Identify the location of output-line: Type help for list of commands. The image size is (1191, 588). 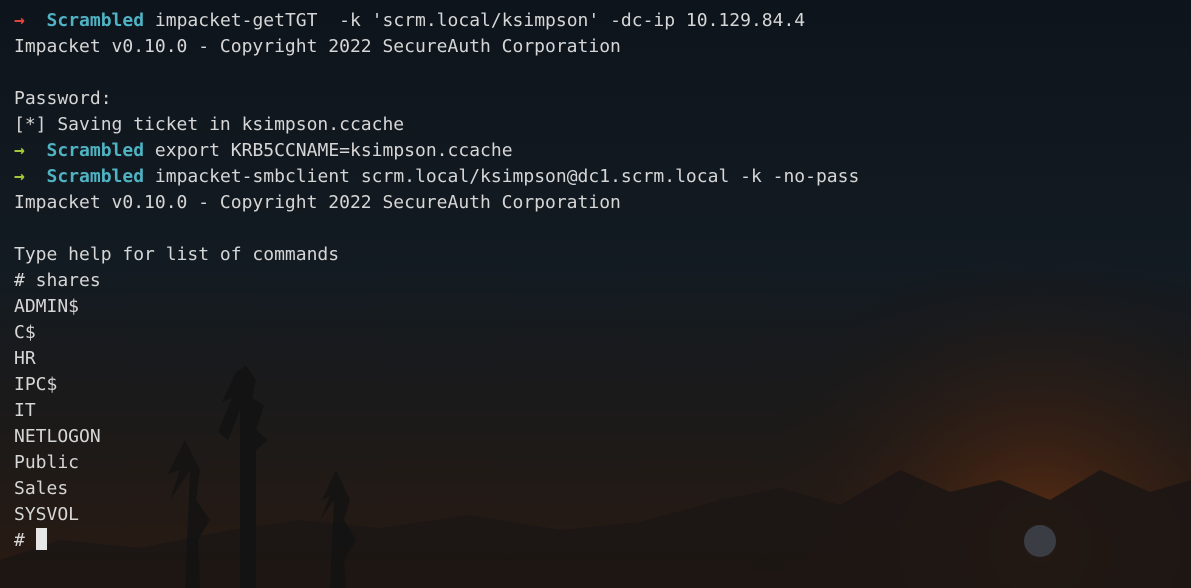
(177, 254).